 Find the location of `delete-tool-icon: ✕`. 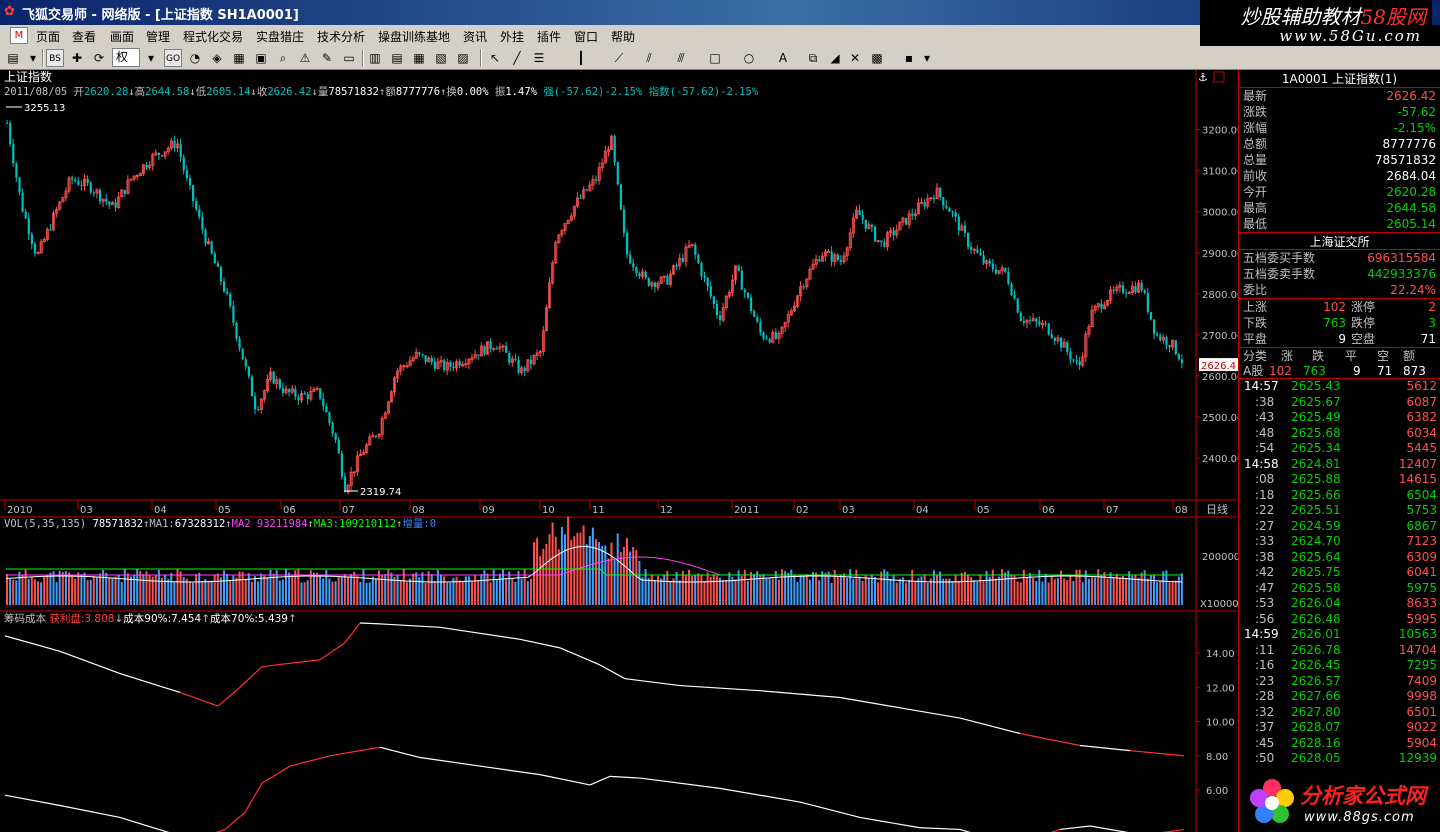

delete-tool-icon: ✕ is located at coordinates (855, 58).